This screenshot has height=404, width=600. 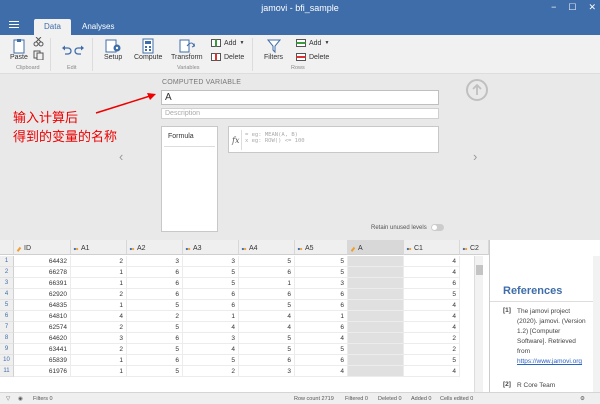 I want to click on formula-input: fx = eg: MEAN(A, B) x eg: ROW() <= 100, so click(x=333, y=139).